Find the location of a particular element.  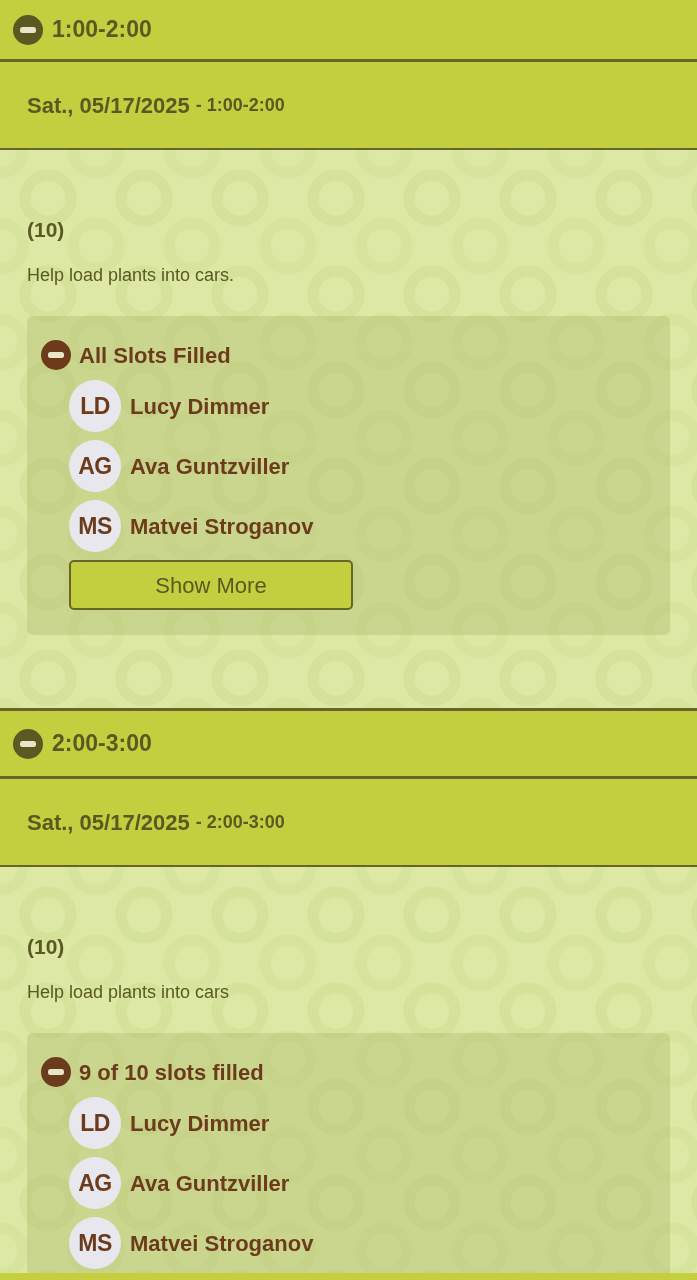

task-description: Help load plants into cars. is located at coordinates (131, 275).